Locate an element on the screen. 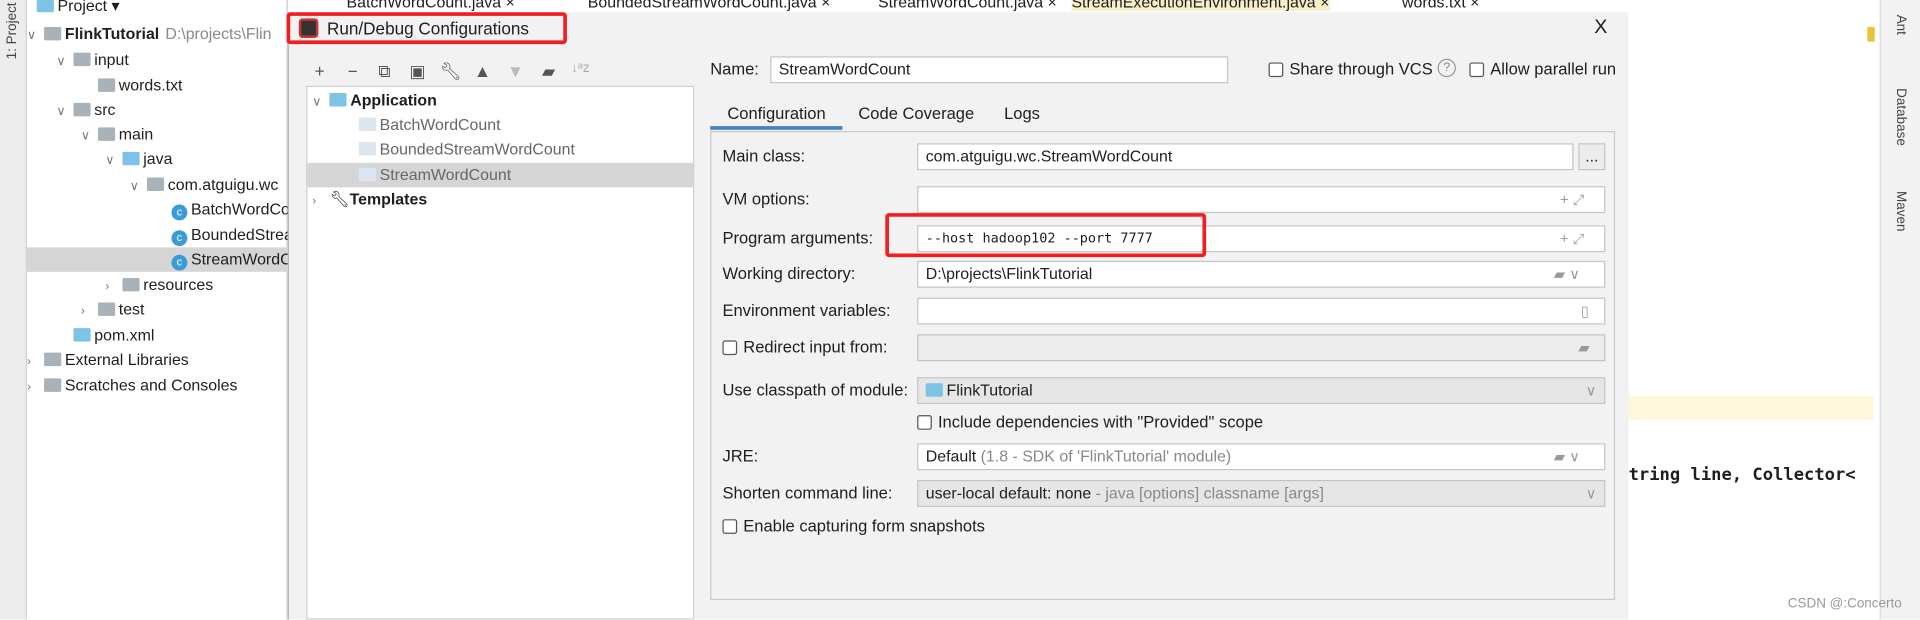  tree-node-templates: › 🔧︎Templates is located at coordinates (500, 199).